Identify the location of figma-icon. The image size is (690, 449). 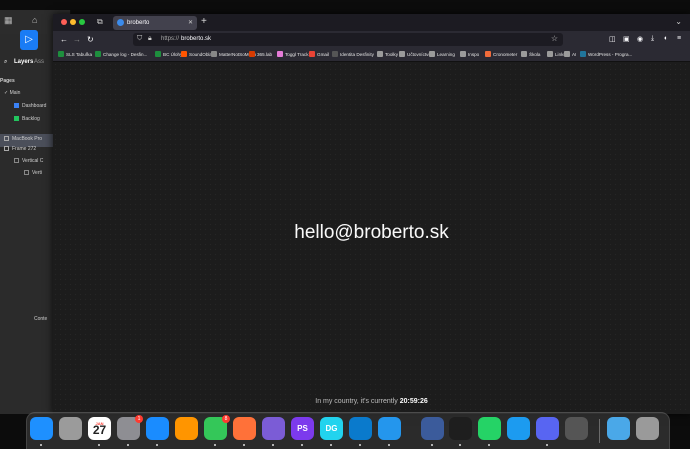
(460, 428).